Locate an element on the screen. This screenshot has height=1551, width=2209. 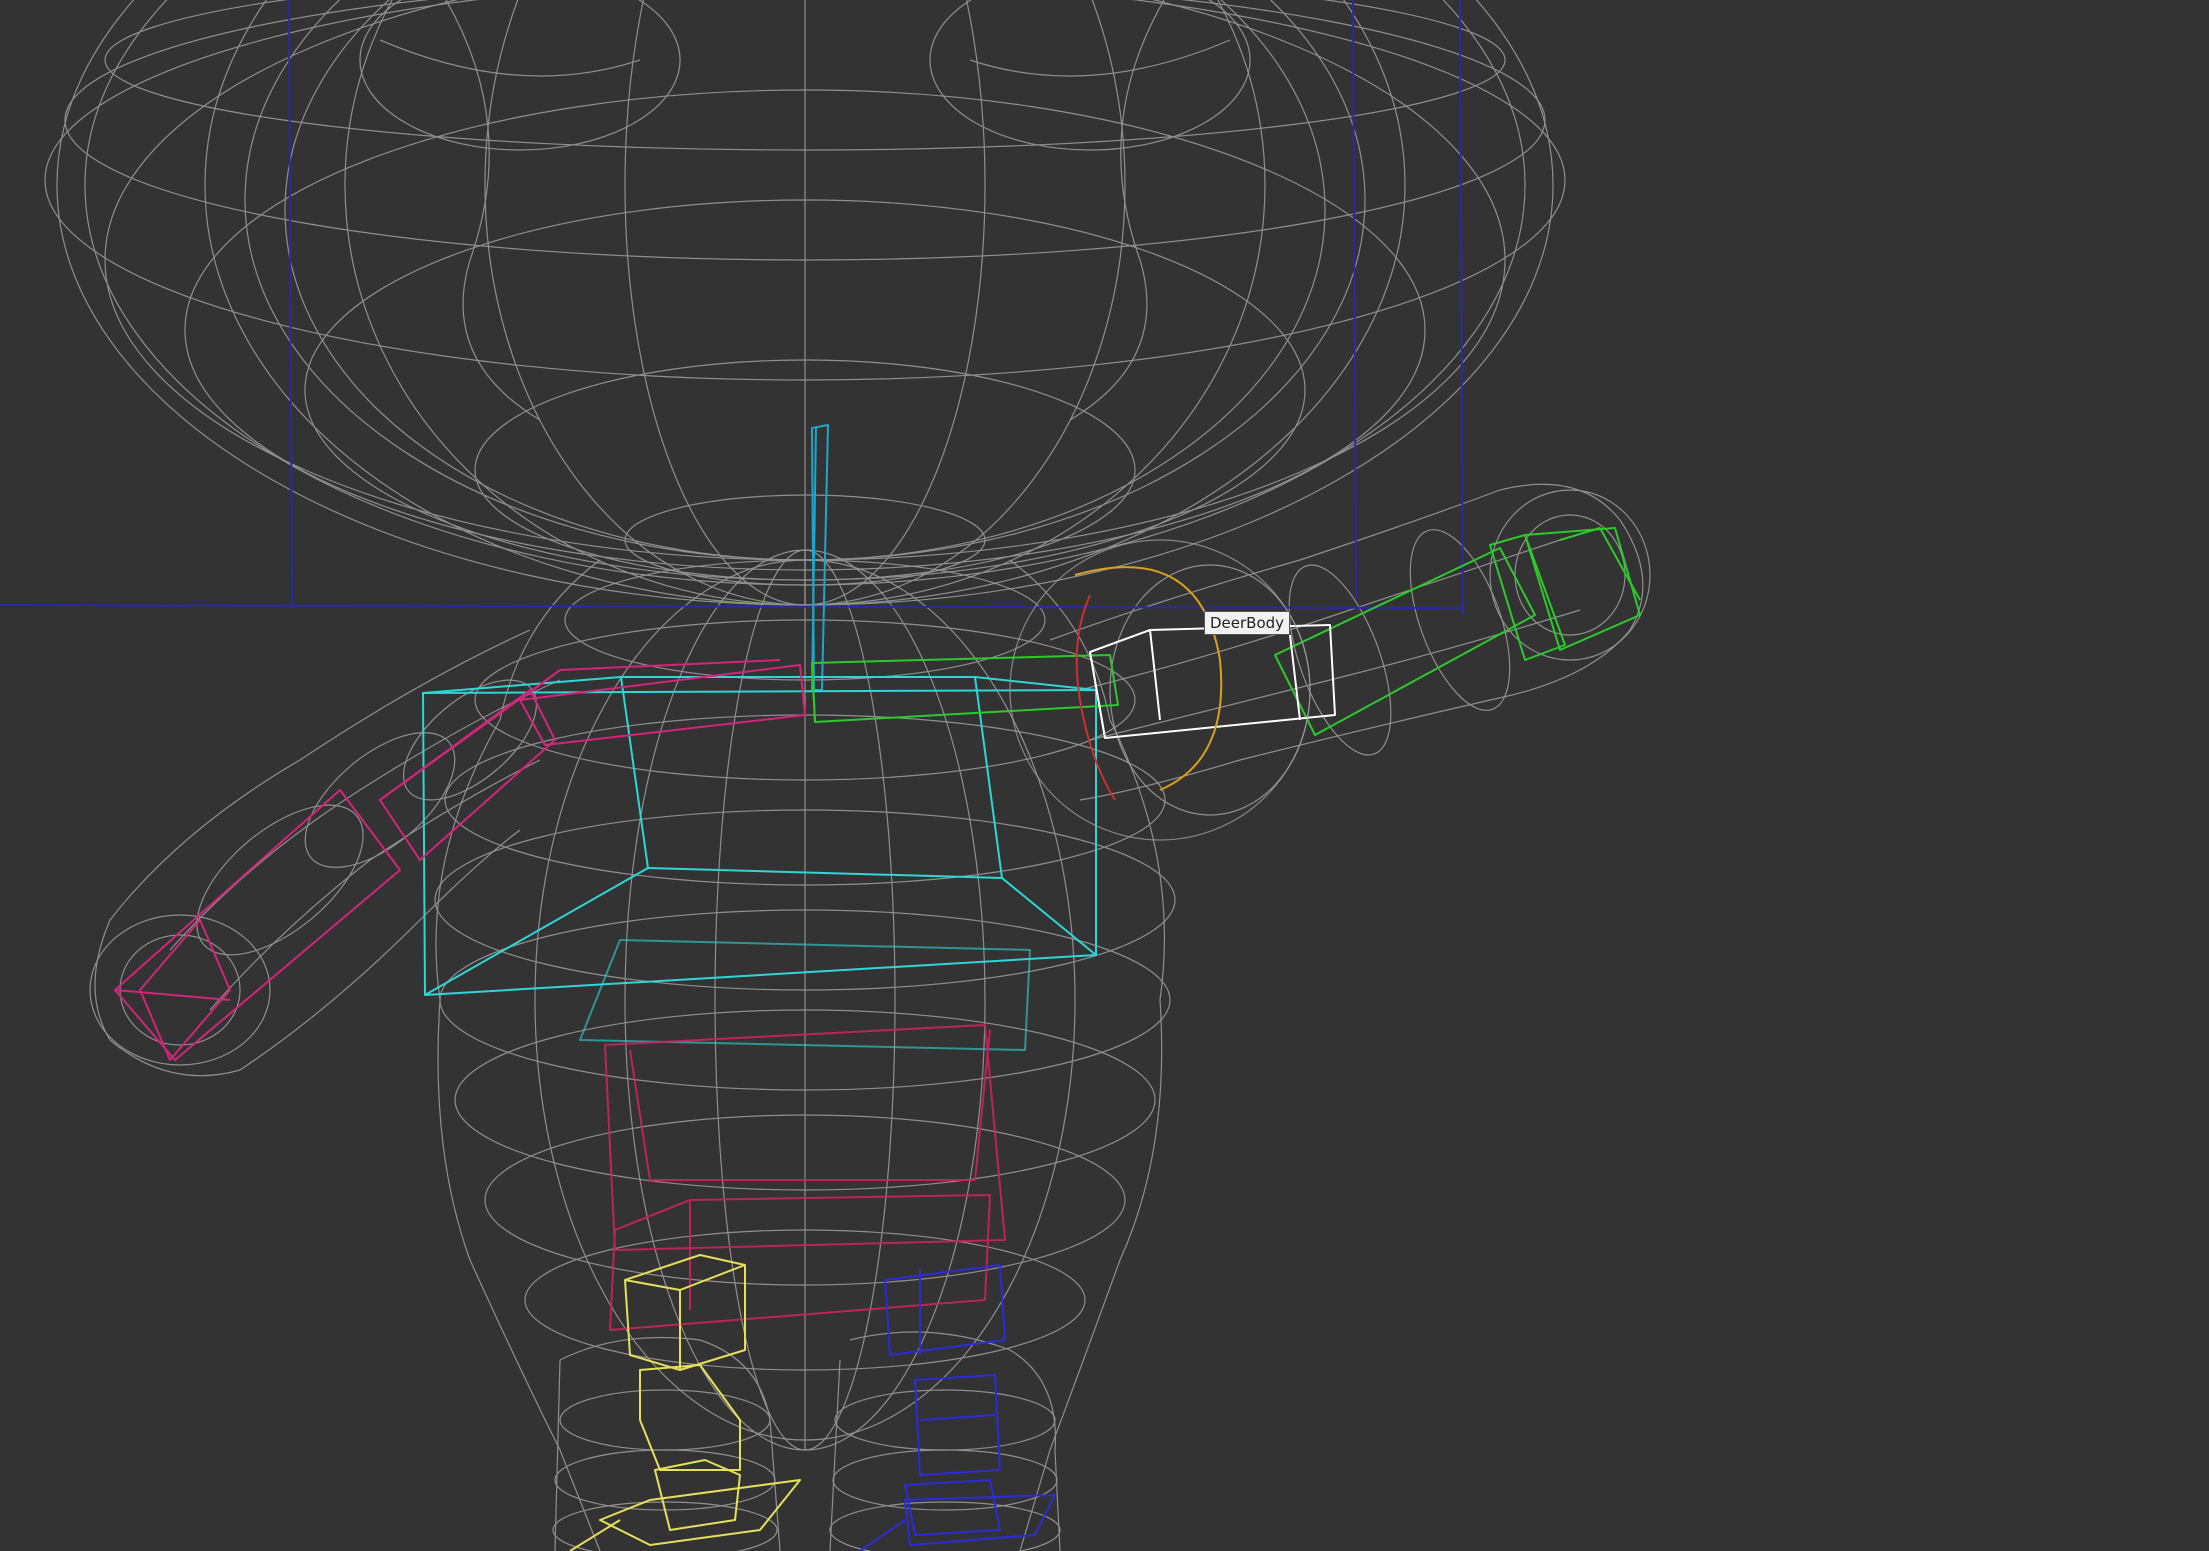
torso-bone is located at coordinates (759, 863).